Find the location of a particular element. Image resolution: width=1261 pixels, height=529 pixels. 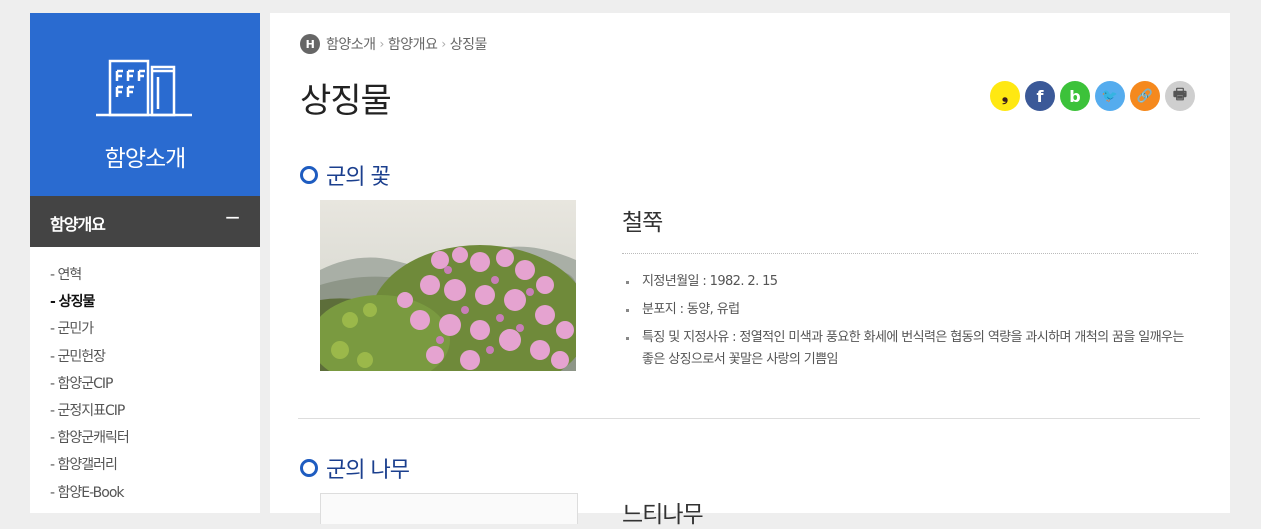

azalea-image is located at coordinates (448, 285).